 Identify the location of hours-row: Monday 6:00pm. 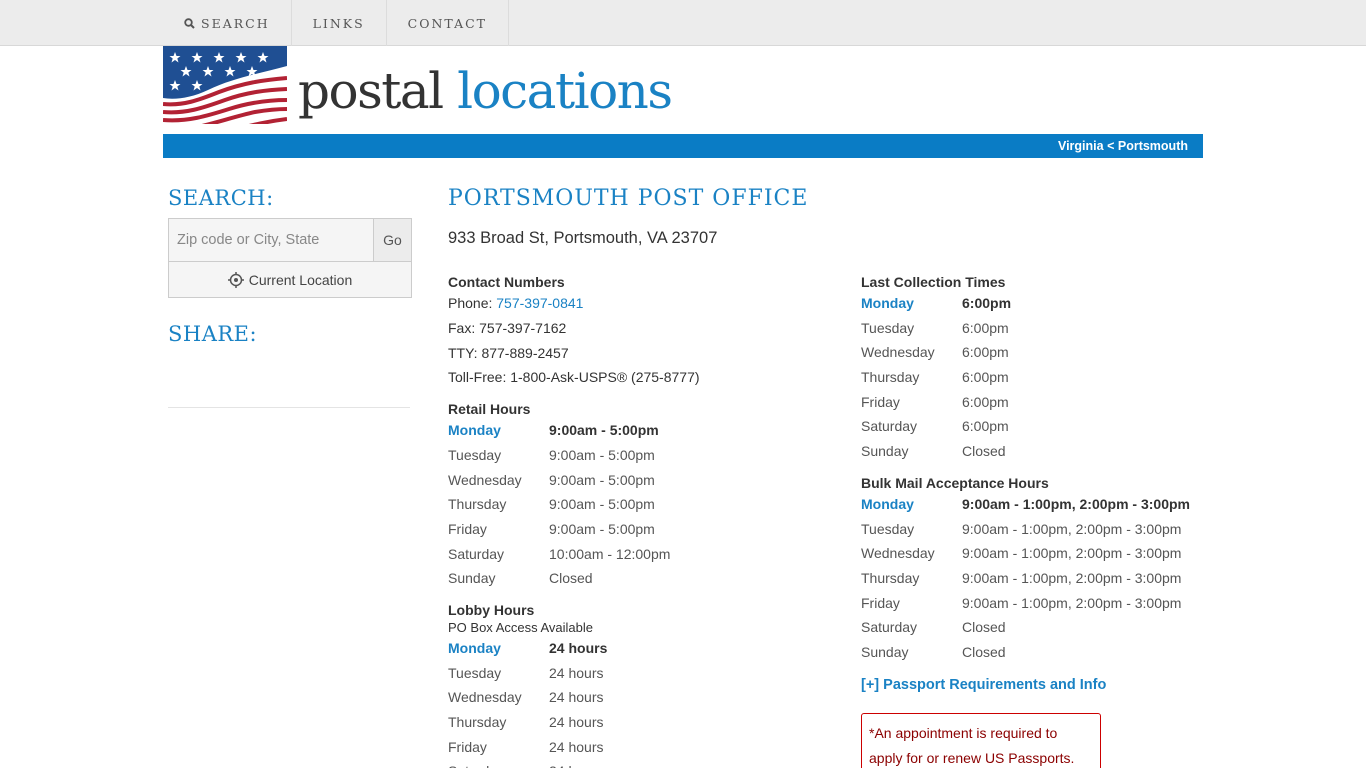
(1031, 303).